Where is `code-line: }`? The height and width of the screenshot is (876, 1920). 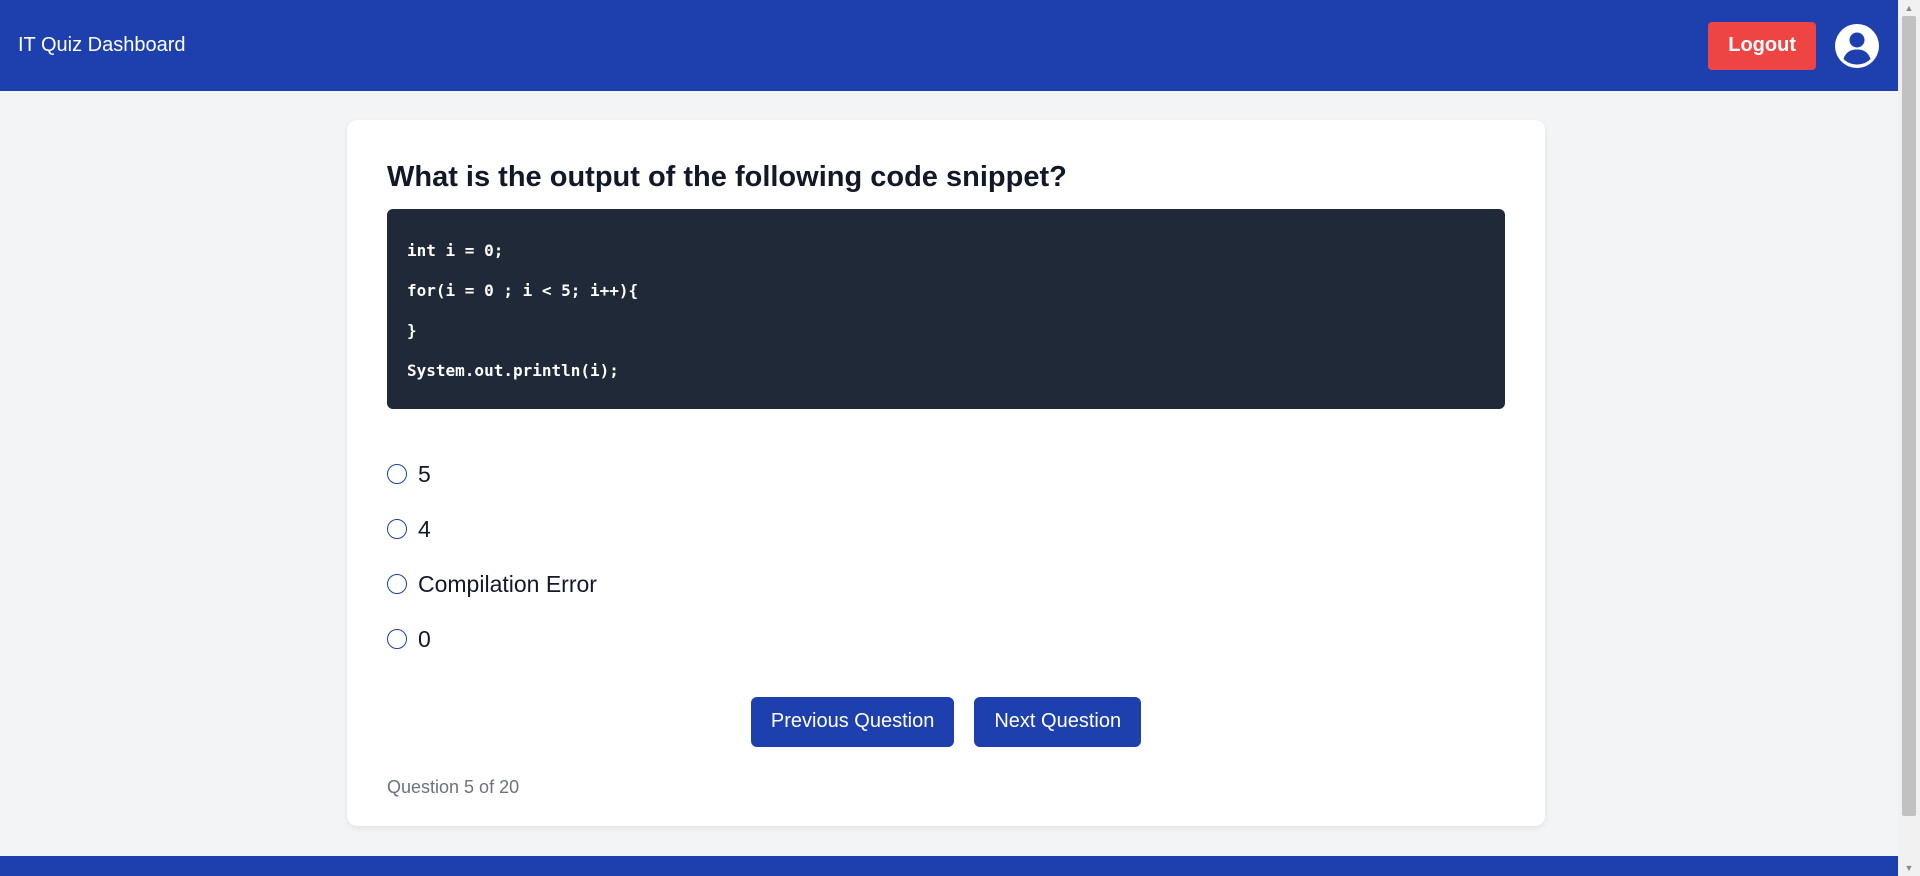
code-line: } is located at coordinates (412, 330).